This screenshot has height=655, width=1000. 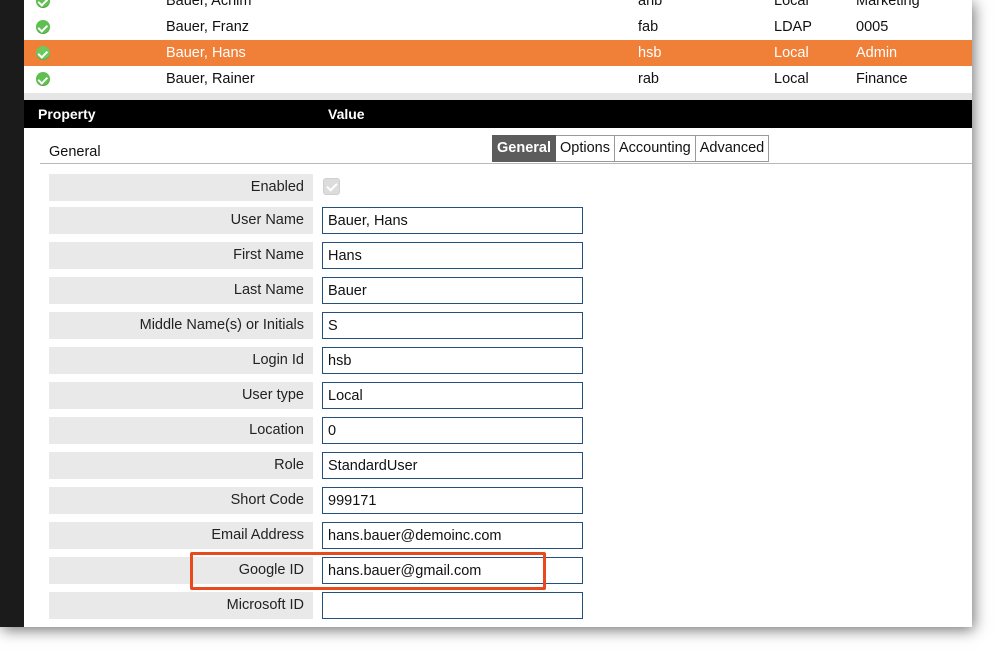 What do you see at coordinates (210, 79) in the screenshot?
I see `user-name-cell: Bauer, Rainer` at bounding box center [210, 79].